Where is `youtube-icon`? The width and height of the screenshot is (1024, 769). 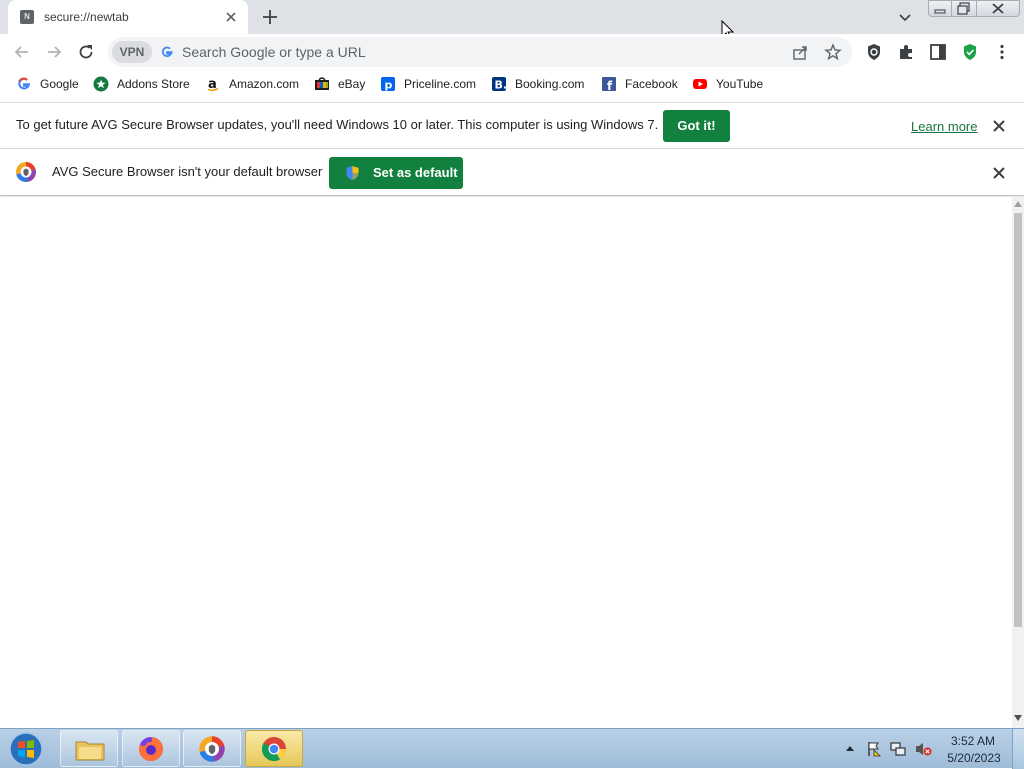 youtube-icon is located at coordinates (700, 84).